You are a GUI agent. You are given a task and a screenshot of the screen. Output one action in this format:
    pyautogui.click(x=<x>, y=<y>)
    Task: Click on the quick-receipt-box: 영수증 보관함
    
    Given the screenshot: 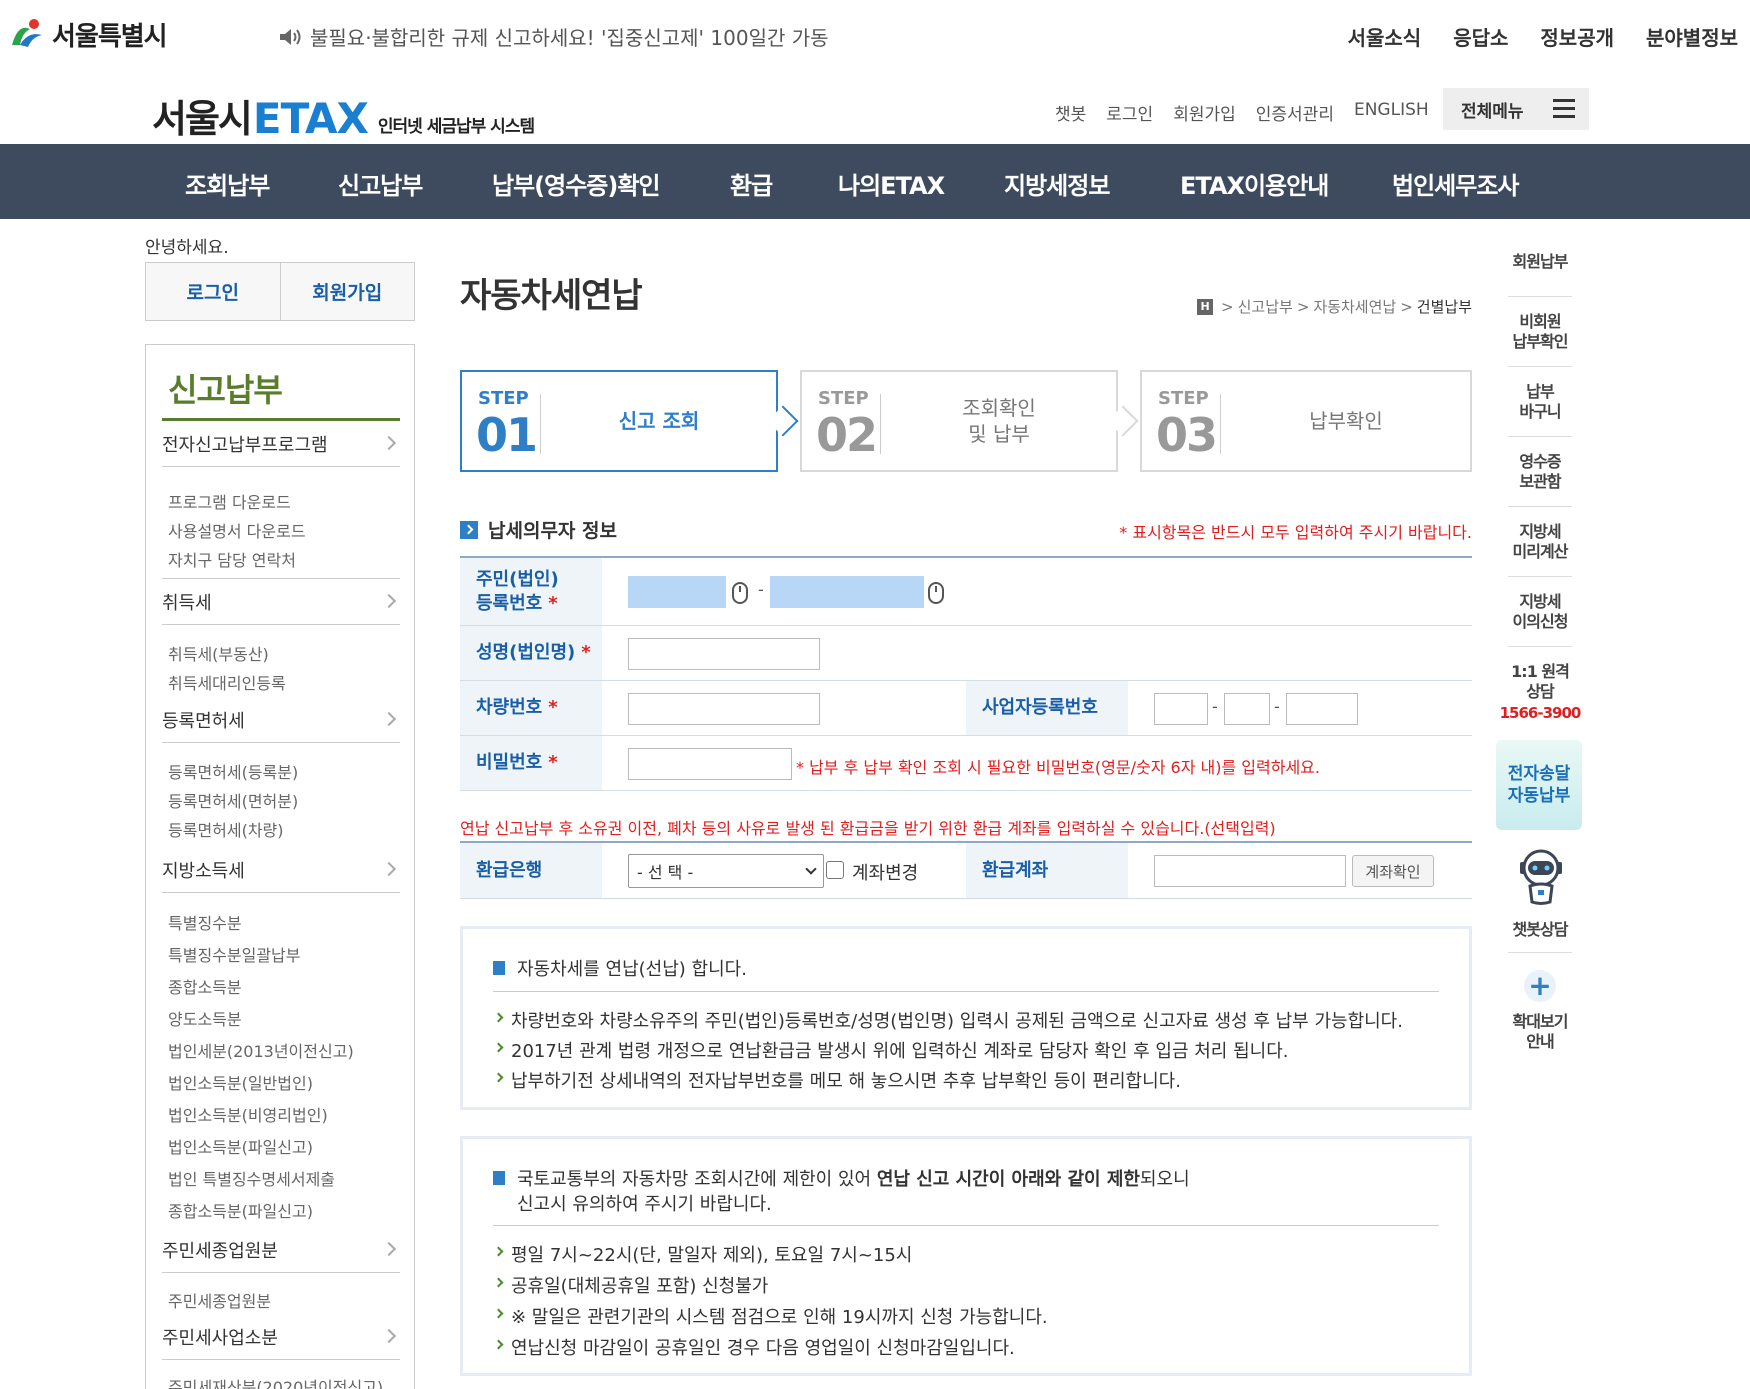 What is the action you would take?
    pyautogui.click(x=1540, y=472)
    